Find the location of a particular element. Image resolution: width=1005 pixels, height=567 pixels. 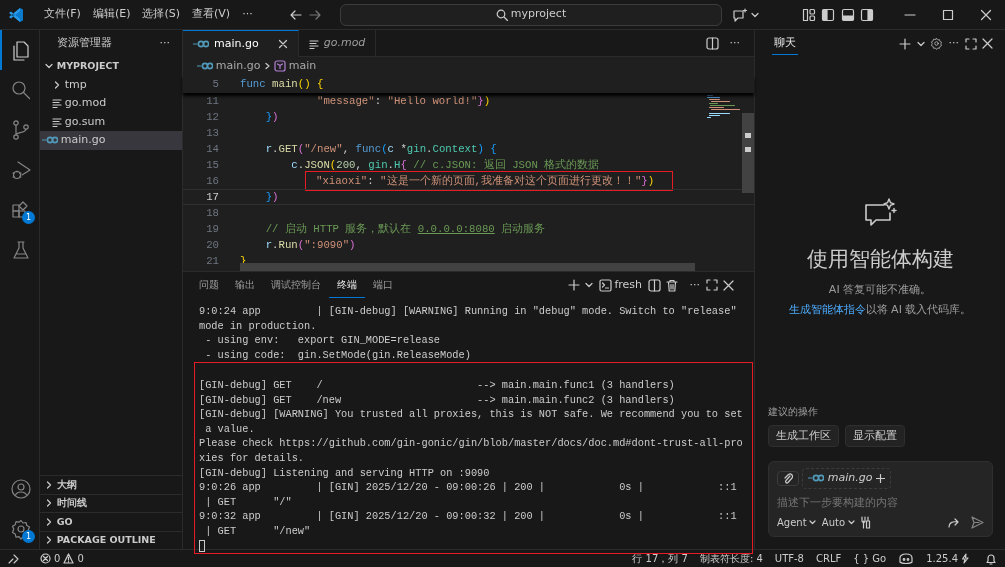

menu-item: 文件(F) is located at coordinates (62, 14).